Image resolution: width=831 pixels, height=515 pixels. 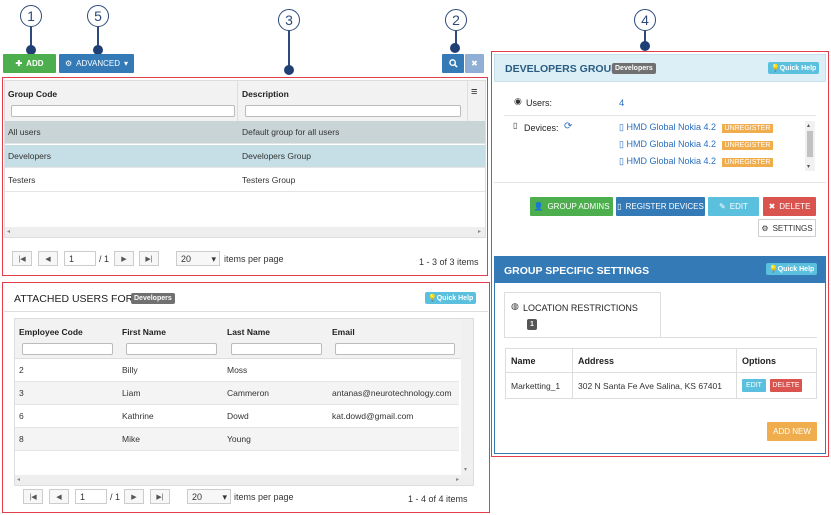 What do you see at coordinates (660, 337) in the screenshot?
I see `tab-divider` at bounding box center [660, 337].